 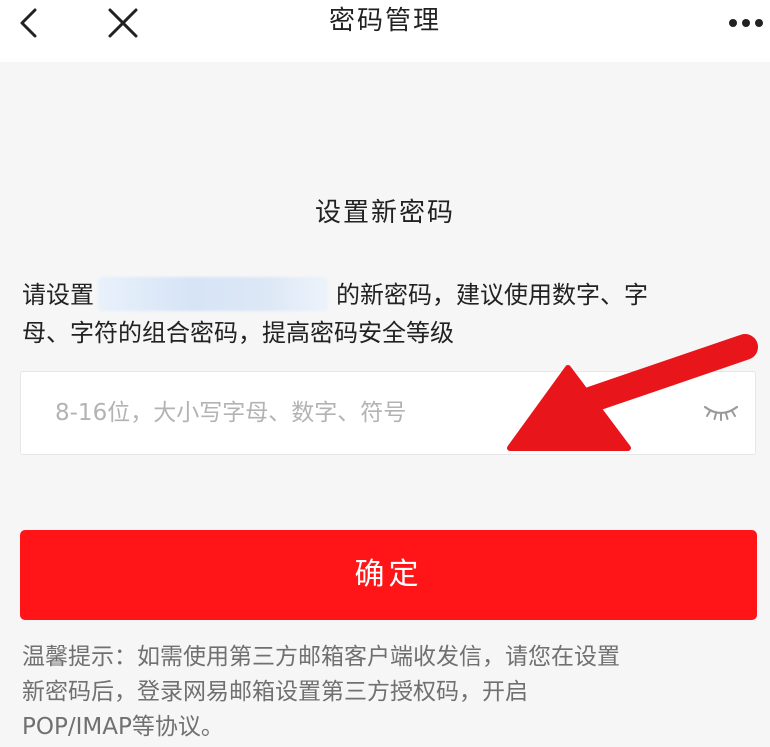 What do you see at coordinates (365, 413) in the screenshot?
I see `new-password-input` at bounding box center [365, 413].